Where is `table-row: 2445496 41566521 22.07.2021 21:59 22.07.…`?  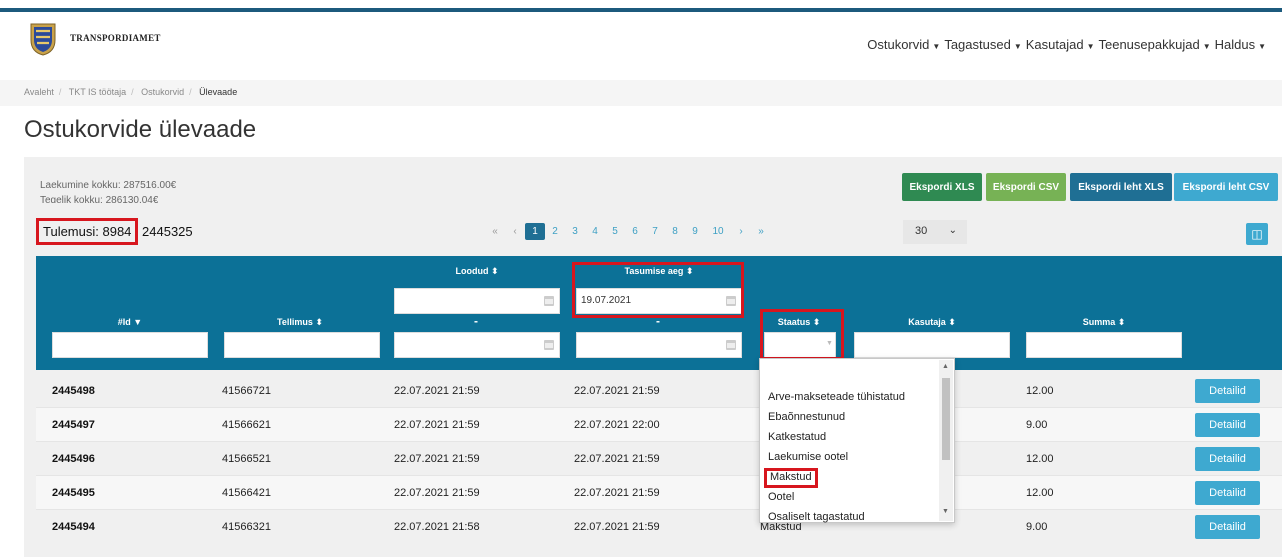
table-row: 2445496 41566521 22.07.2021 21:59 22.07.… is located at coordinates (659, 459).